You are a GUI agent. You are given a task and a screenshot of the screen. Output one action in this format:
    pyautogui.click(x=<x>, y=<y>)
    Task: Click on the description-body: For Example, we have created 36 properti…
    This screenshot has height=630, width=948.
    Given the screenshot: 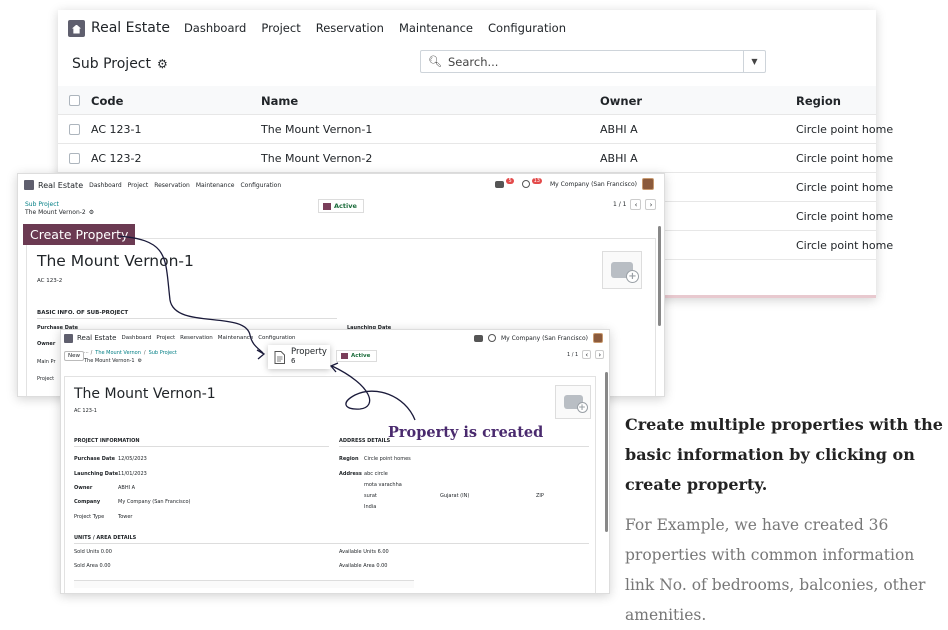 What is the action you would take?
    pyautogui.click(x=775, y=570)
    